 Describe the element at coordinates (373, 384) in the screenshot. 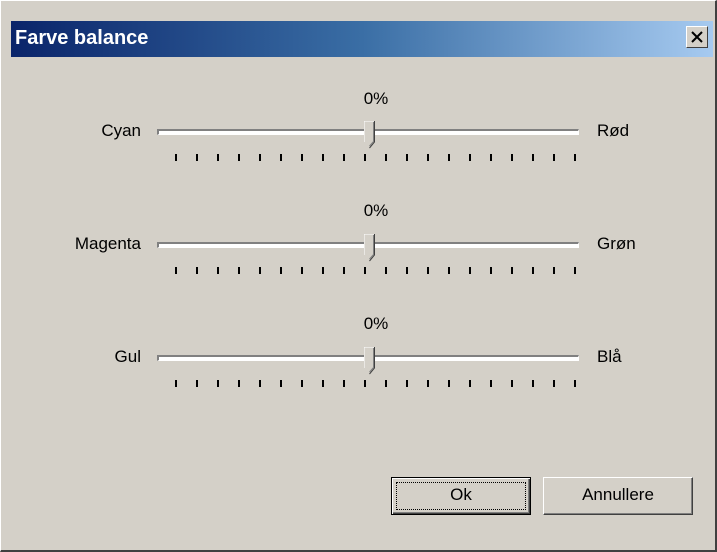

I see `yellow-blue-tick-marks` at that location.